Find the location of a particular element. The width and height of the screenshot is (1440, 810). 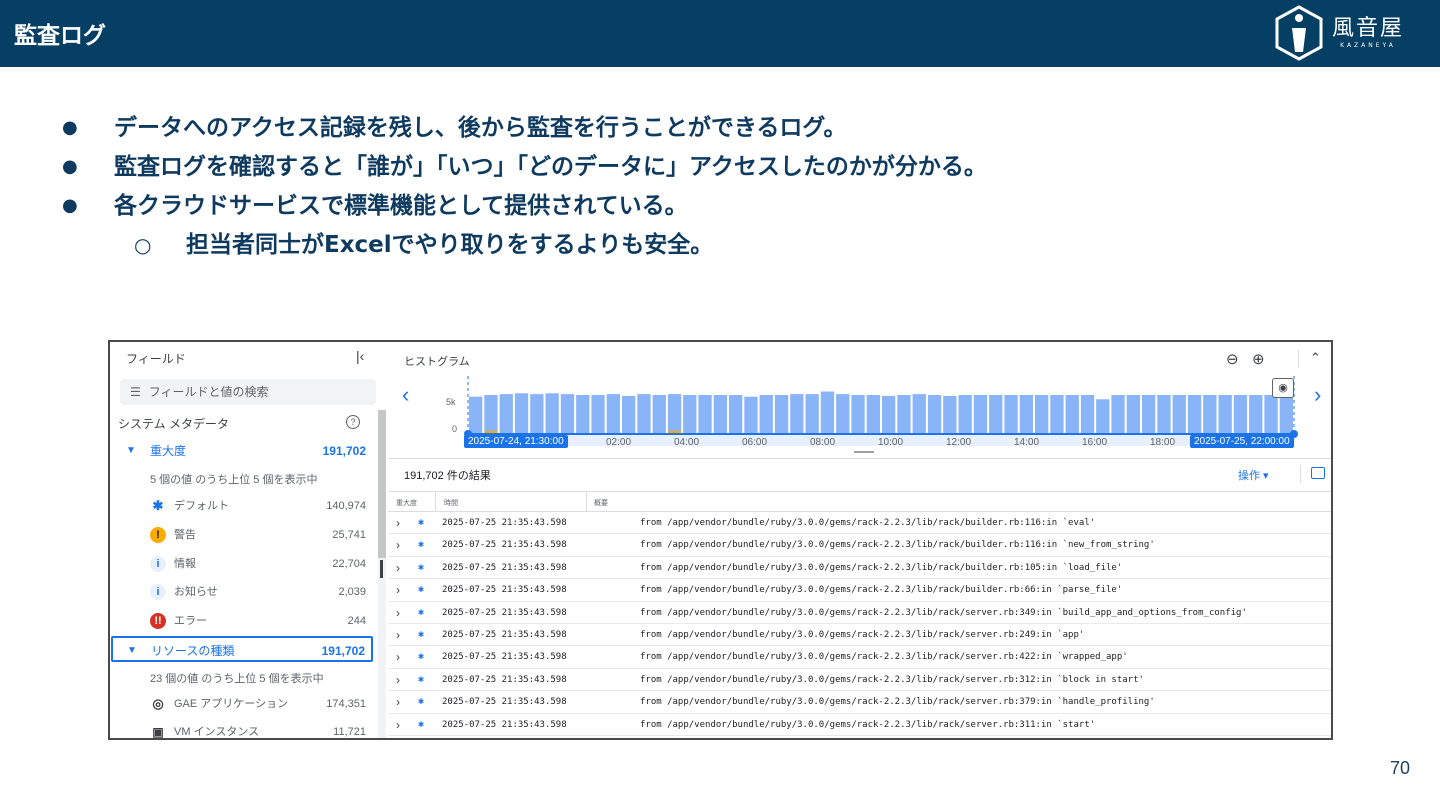

item-label: 情報 is located at coordinates (185, 564).